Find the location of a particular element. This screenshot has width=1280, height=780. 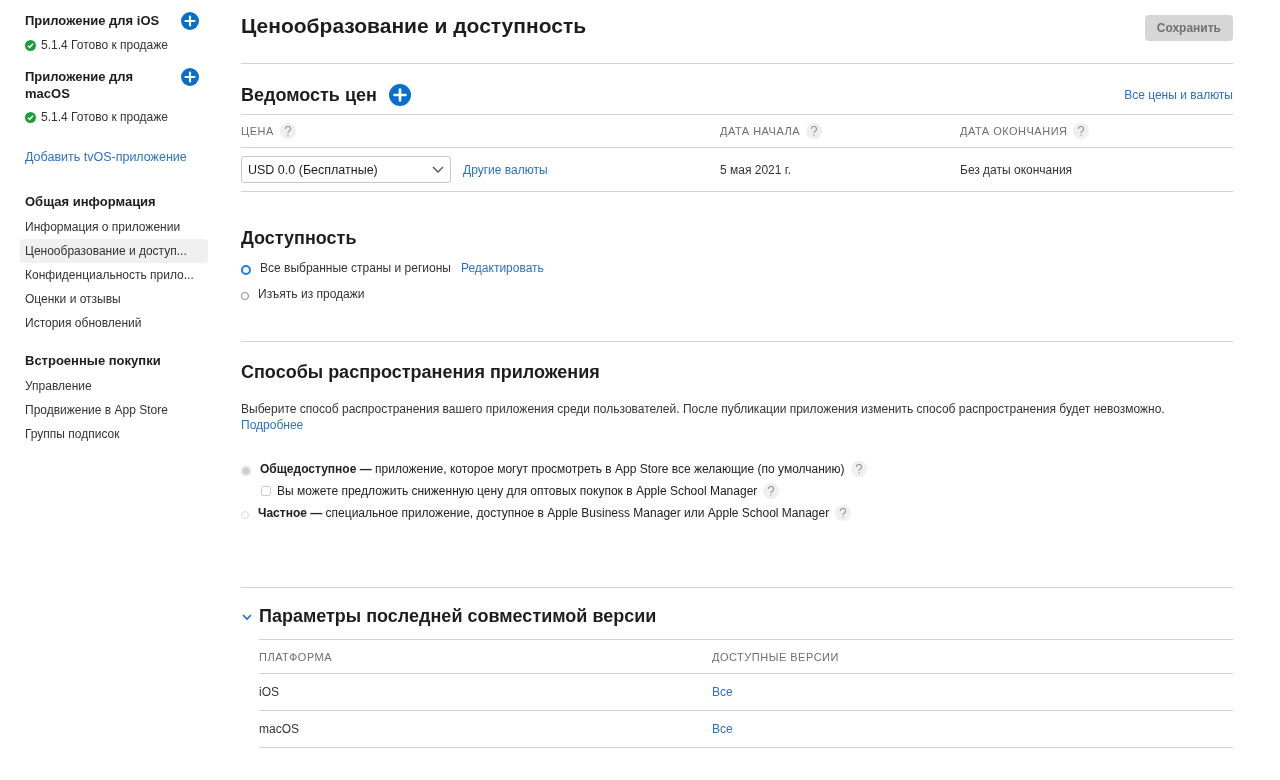

option-label: Изъять из продажи is located at coordinates (311, 294).